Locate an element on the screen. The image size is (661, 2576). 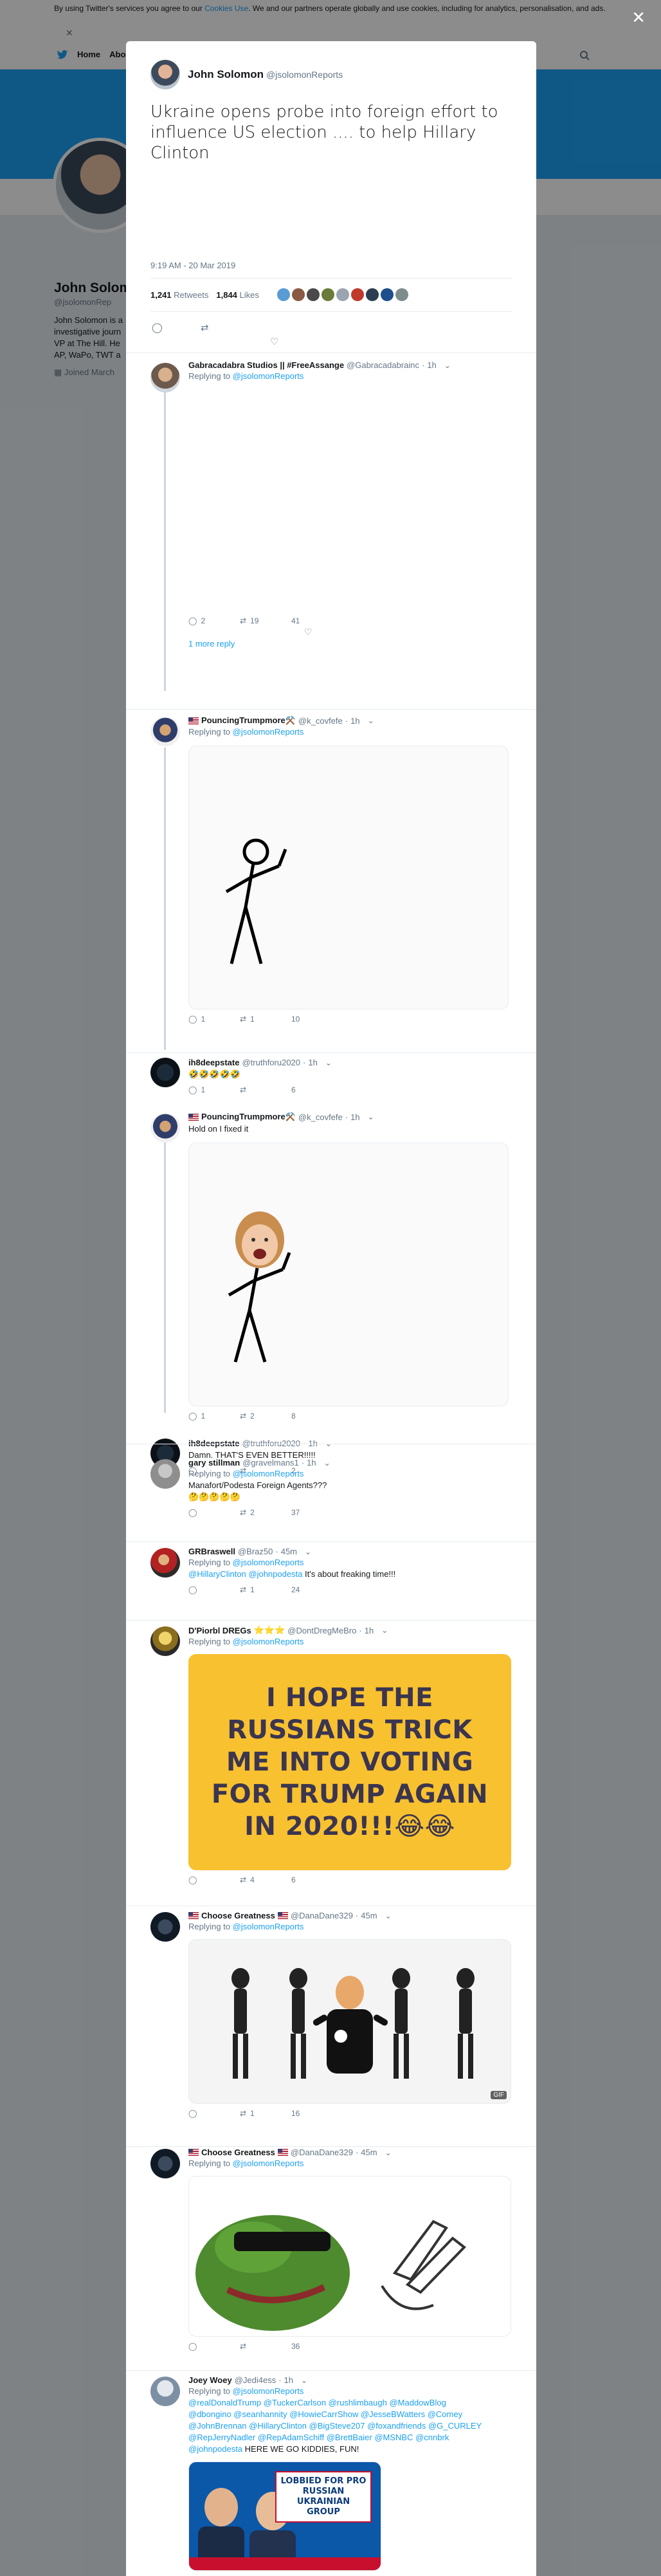
more-replies-link: 1 more reply is located at coordinates (343, 644).